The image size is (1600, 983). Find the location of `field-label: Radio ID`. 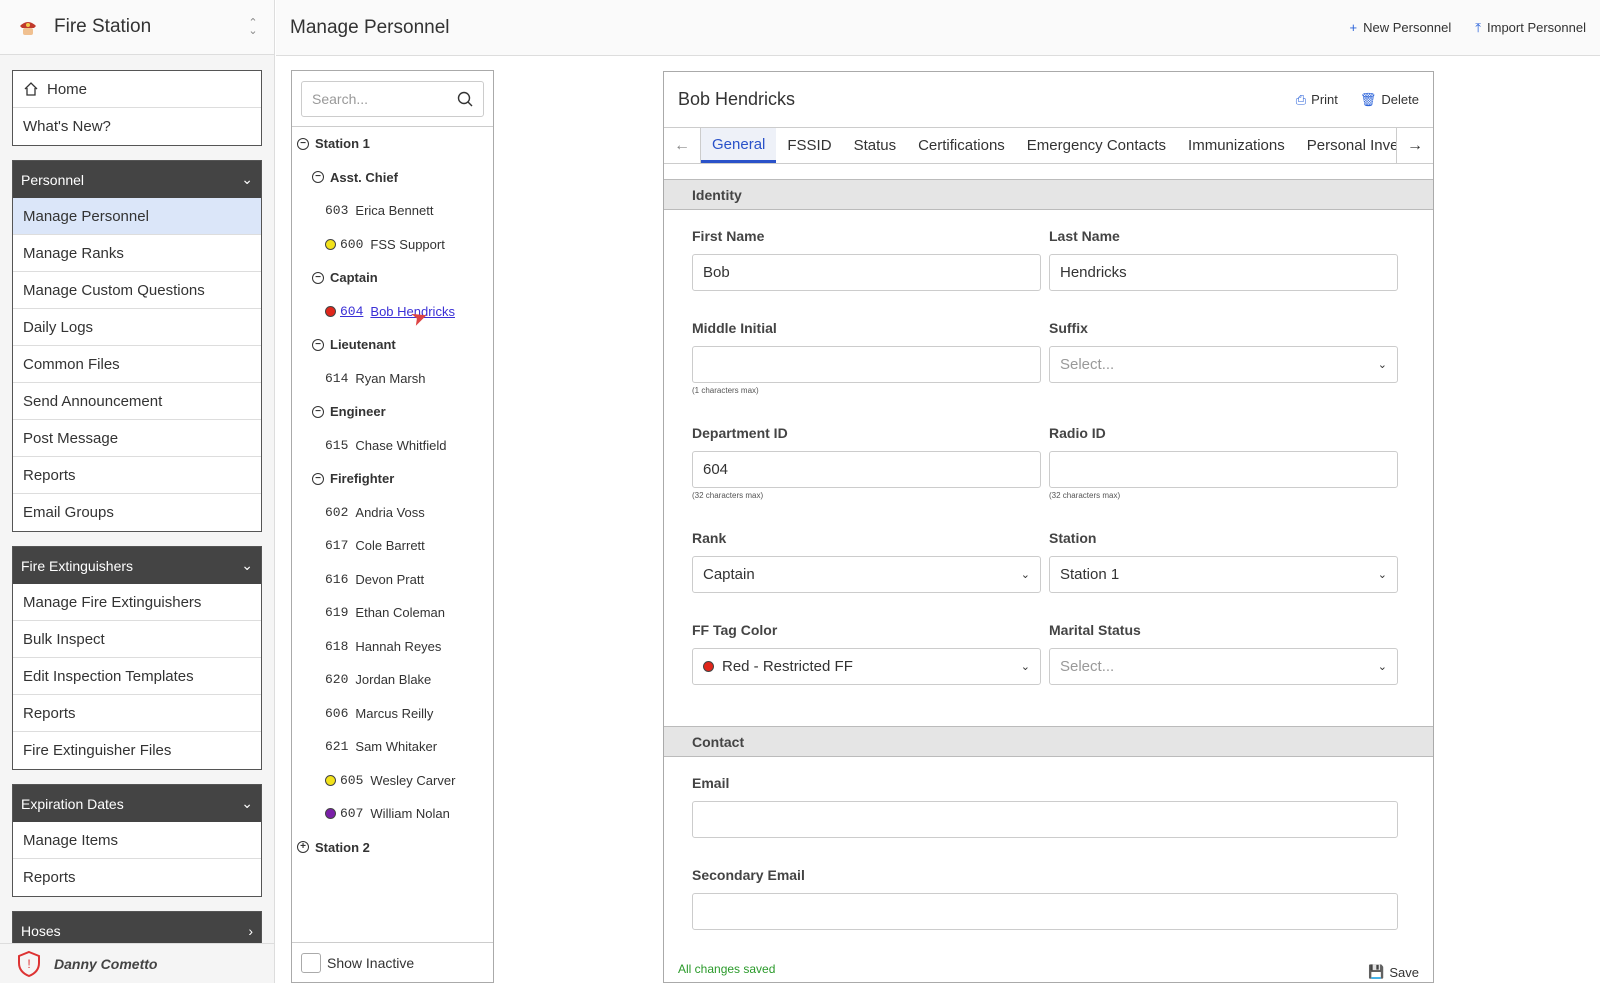

field-label: Radio ID is located at coordinates (1077, 433).